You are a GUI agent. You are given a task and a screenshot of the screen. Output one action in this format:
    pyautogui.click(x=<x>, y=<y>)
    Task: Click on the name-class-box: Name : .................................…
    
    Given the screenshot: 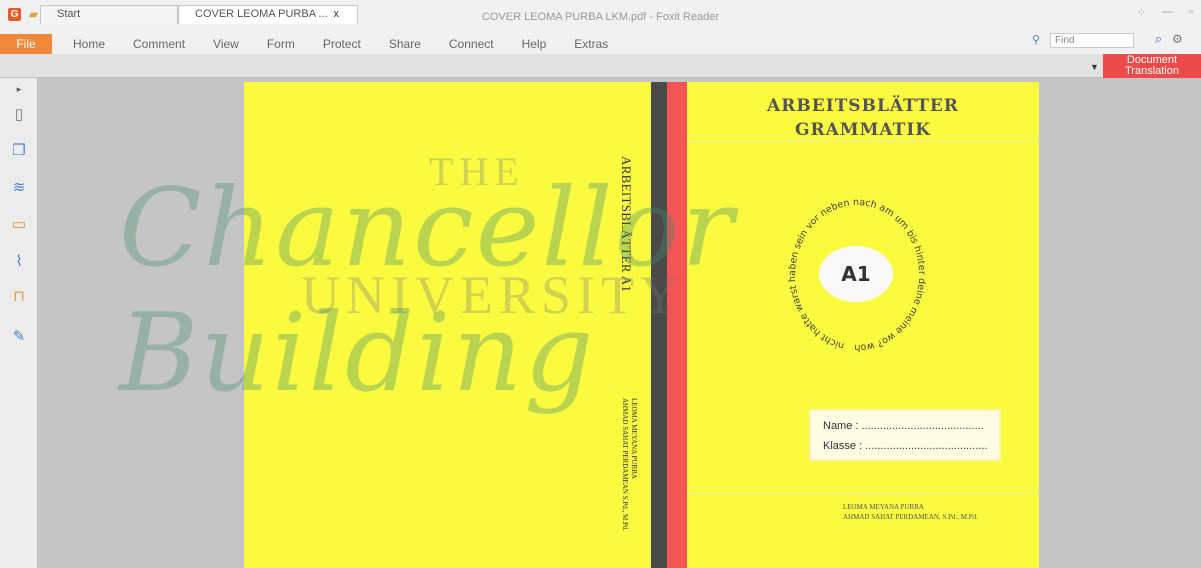 What is the action you would take?
    pyautogui.click(x=905, y=435)
    